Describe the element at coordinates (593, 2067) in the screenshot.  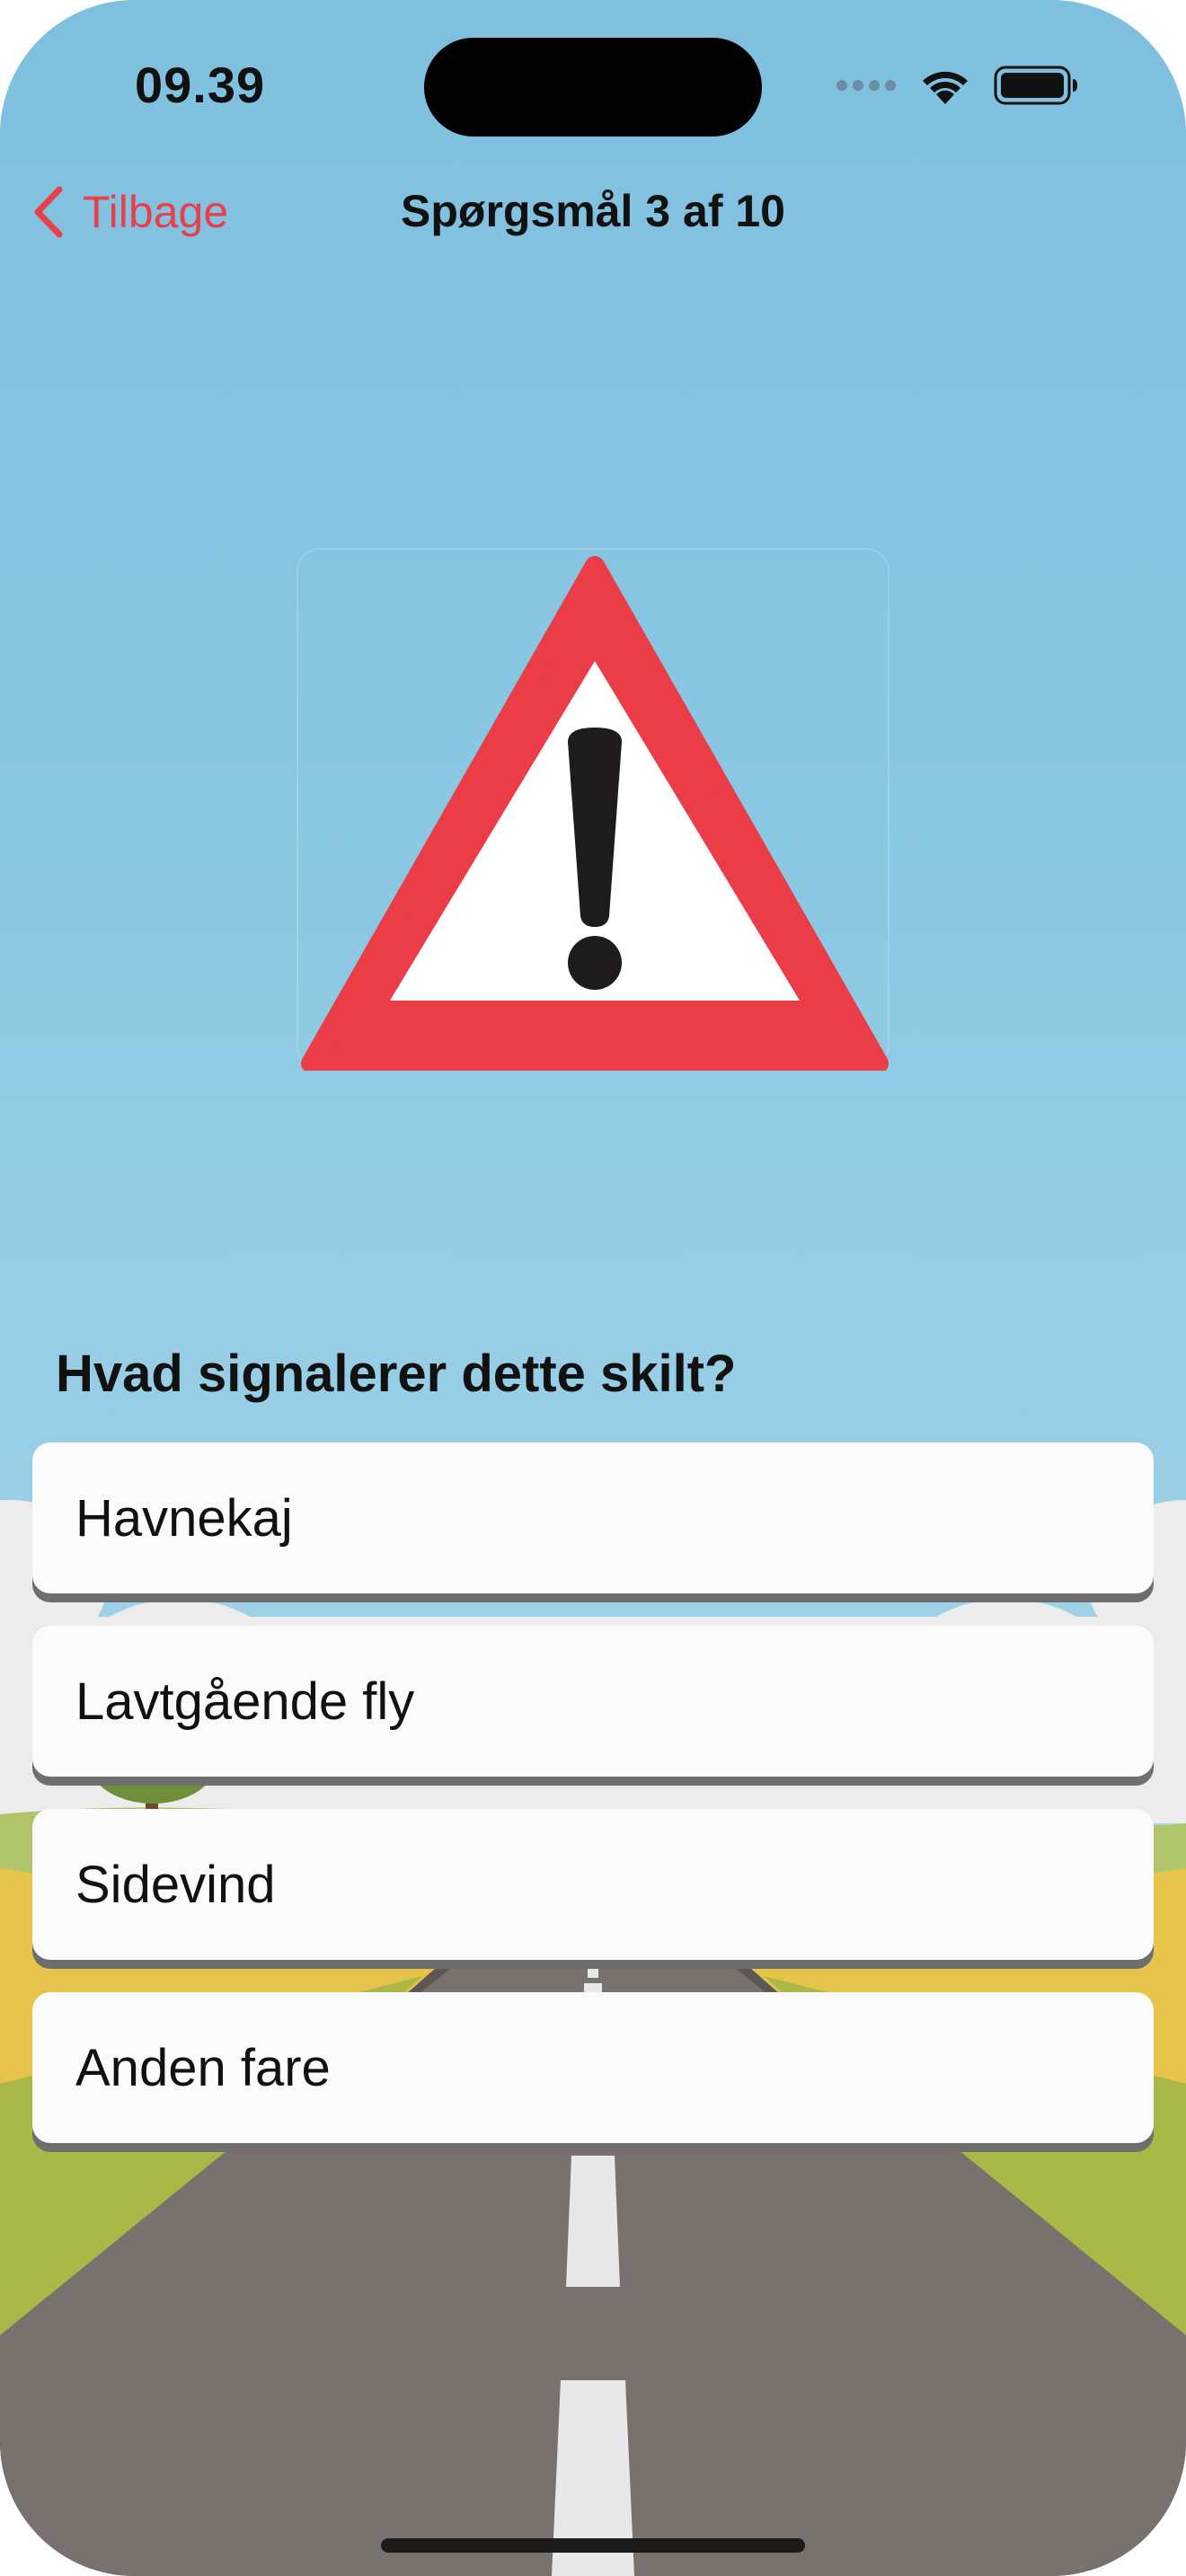
I see `answer-option-4: Anden fare` at that location.